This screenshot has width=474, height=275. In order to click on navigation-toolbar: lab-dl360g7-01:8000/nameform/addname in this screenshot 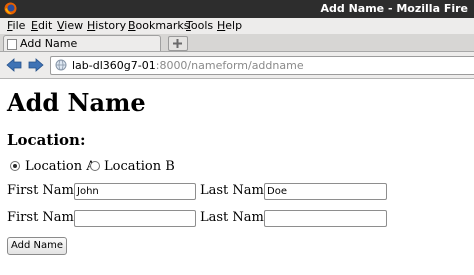, I will do `click(237, 65)`.